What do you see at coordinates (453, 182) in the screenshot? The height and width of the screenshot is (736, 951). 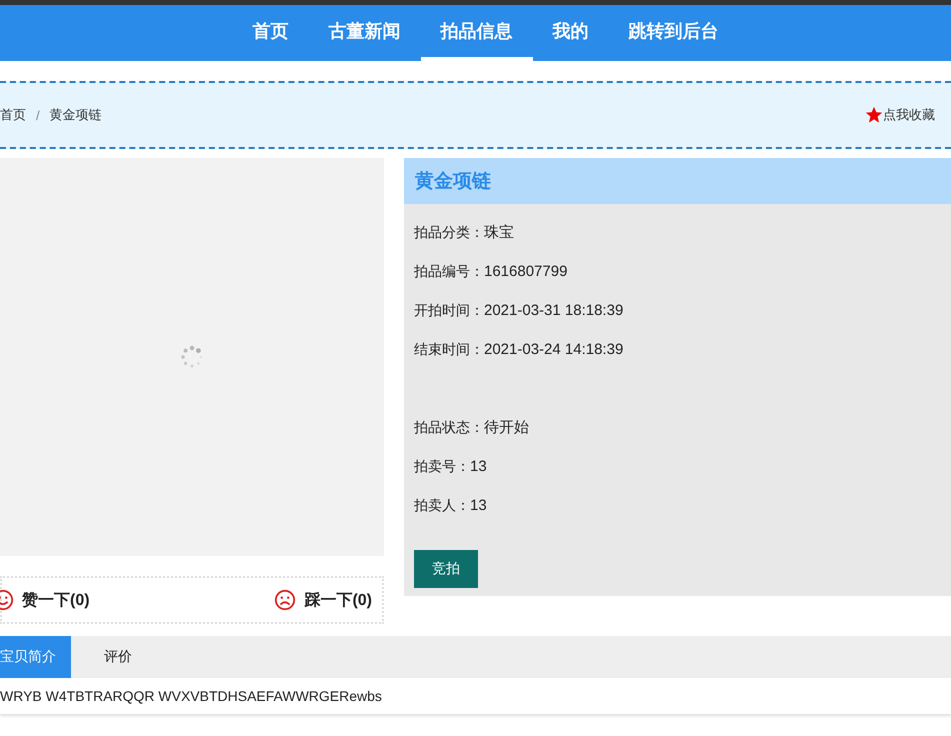 I see `product-title: 黄金项链` at bounding box center [453, 182].